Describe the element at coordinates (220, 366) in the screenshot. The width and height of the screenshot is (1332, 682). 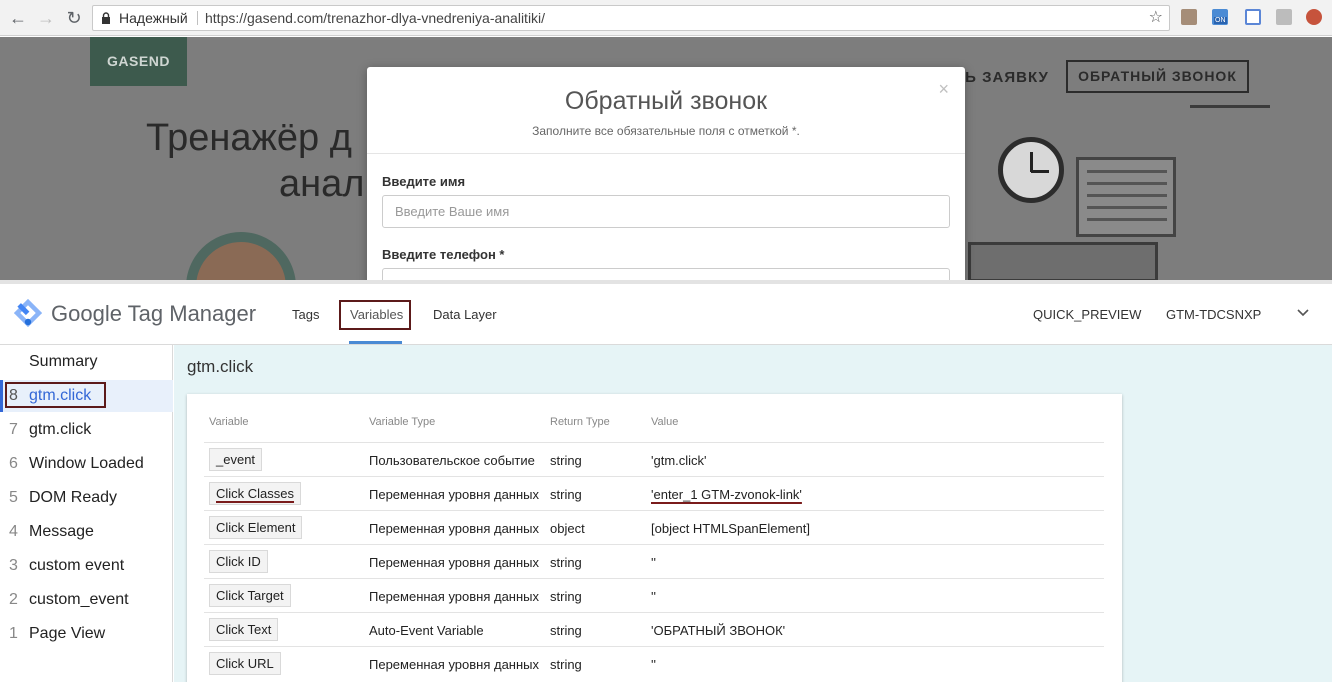
I see `event-title: gtm.click` at that location.